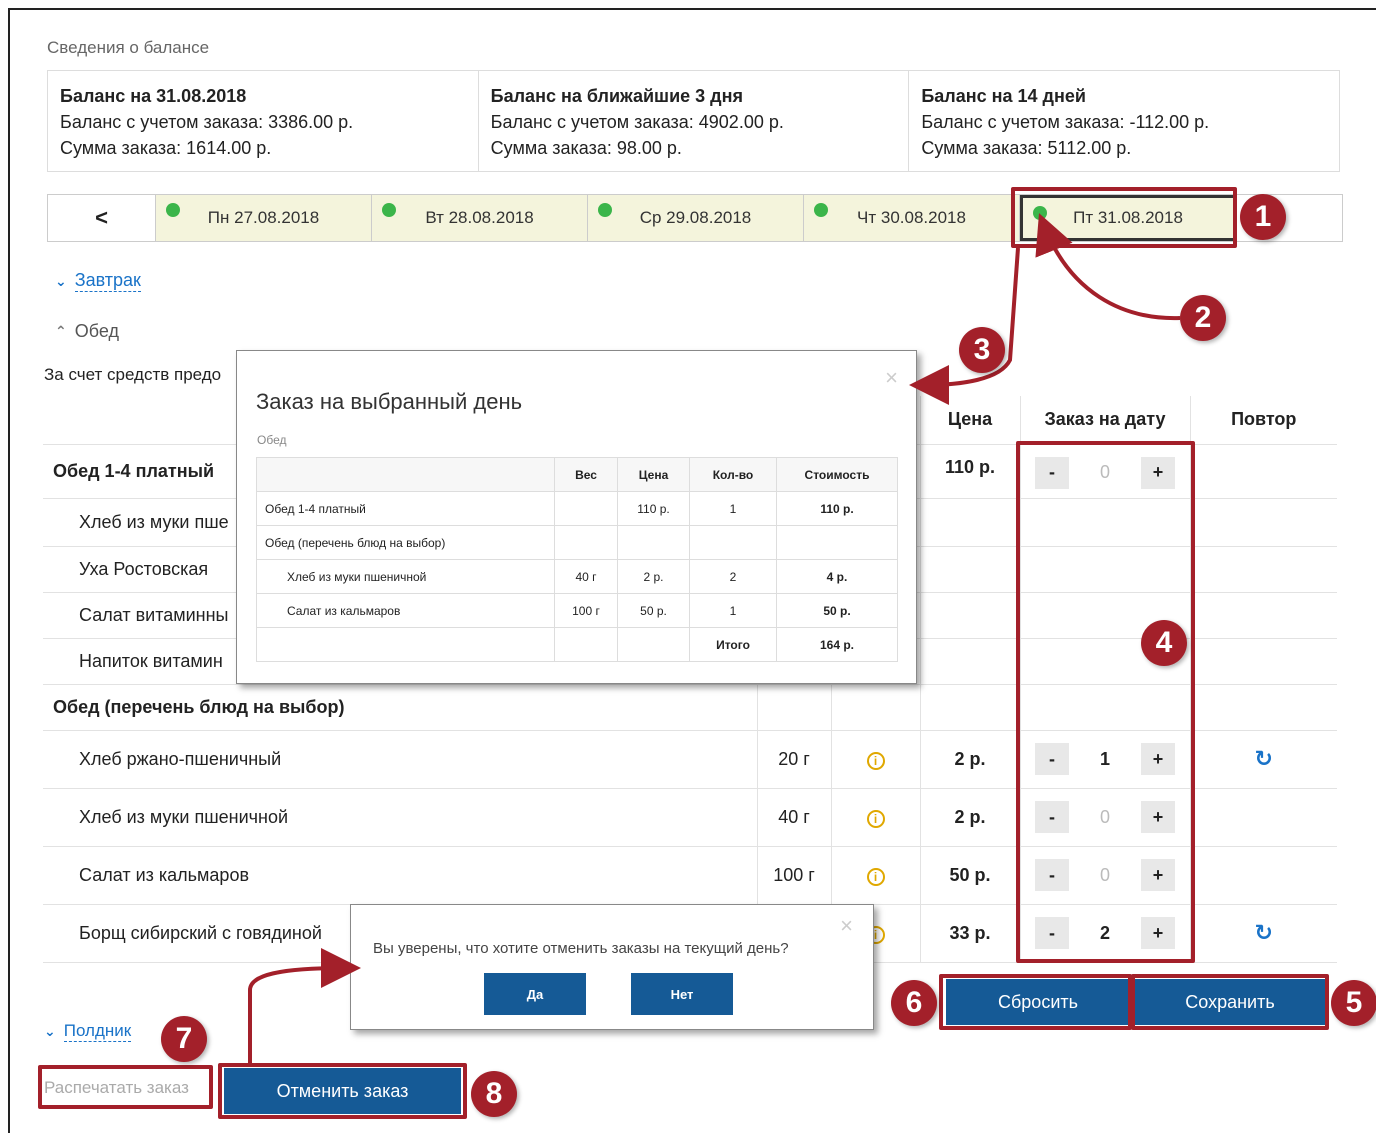 This screenshot has height=1133, width=1376. I want to click on annotation-badge-3: 3, so click(982, 350).